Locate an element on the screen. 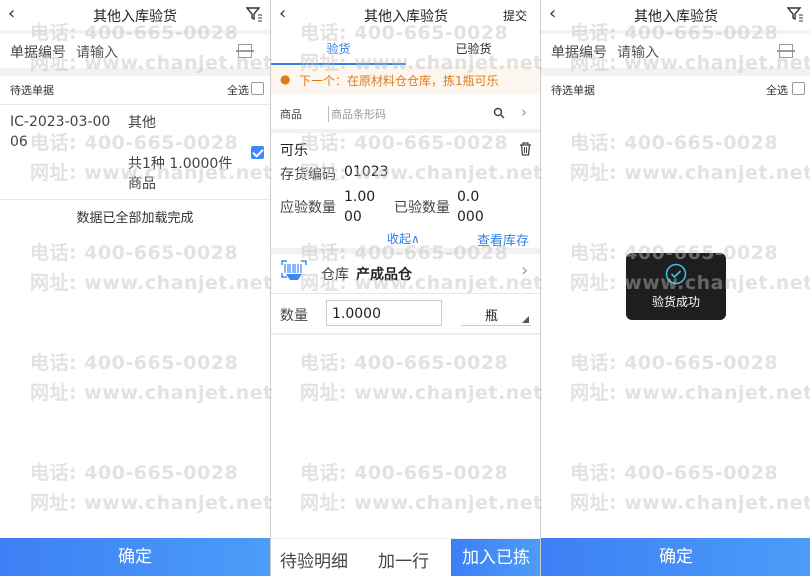  warehouse-label: 仓库 is located at coordinates (335, 275).